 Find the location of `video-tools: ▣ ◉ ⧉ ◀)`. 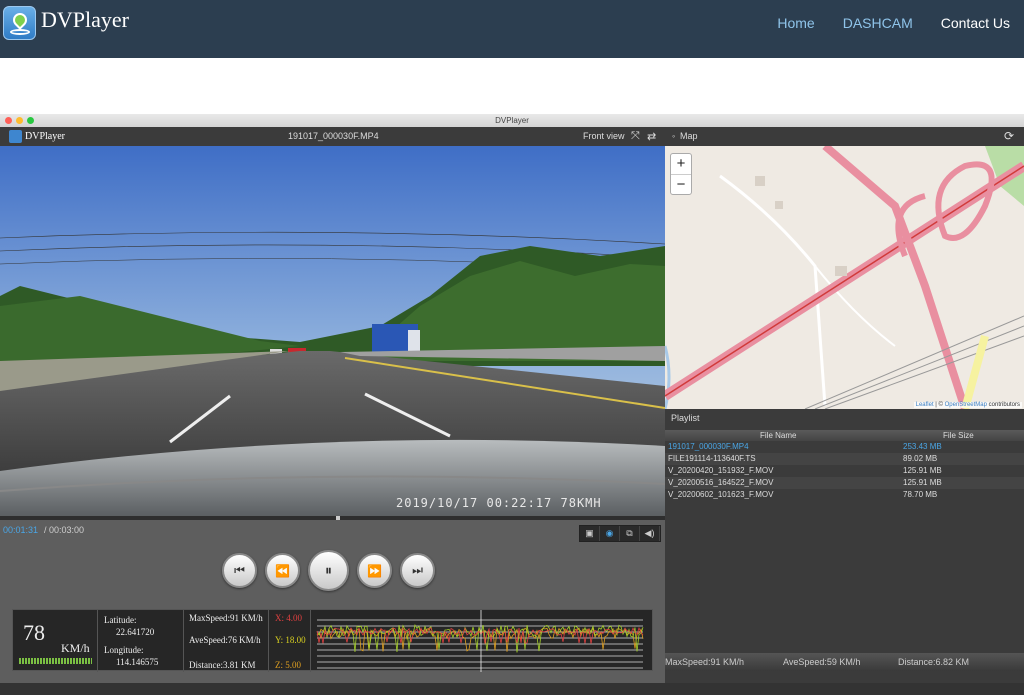

video-tools: ▣ ◉ ⧉ ◀) is located at coordinates (620, 533).